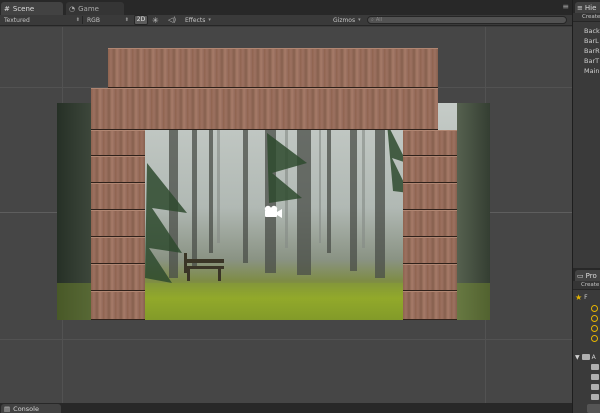  I want to click on tab-hierarchy: ≡ Hie, so click(587, 7).